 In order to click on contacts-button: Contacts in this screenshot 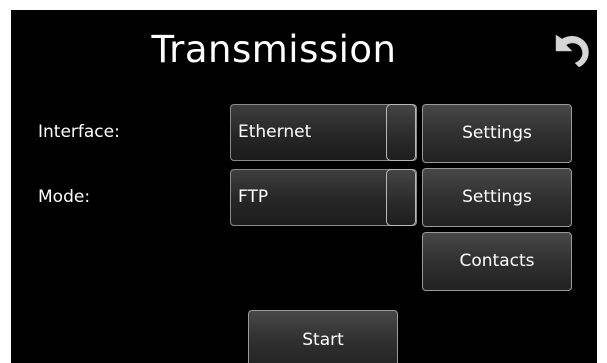, I will do `click(497, 261)`.